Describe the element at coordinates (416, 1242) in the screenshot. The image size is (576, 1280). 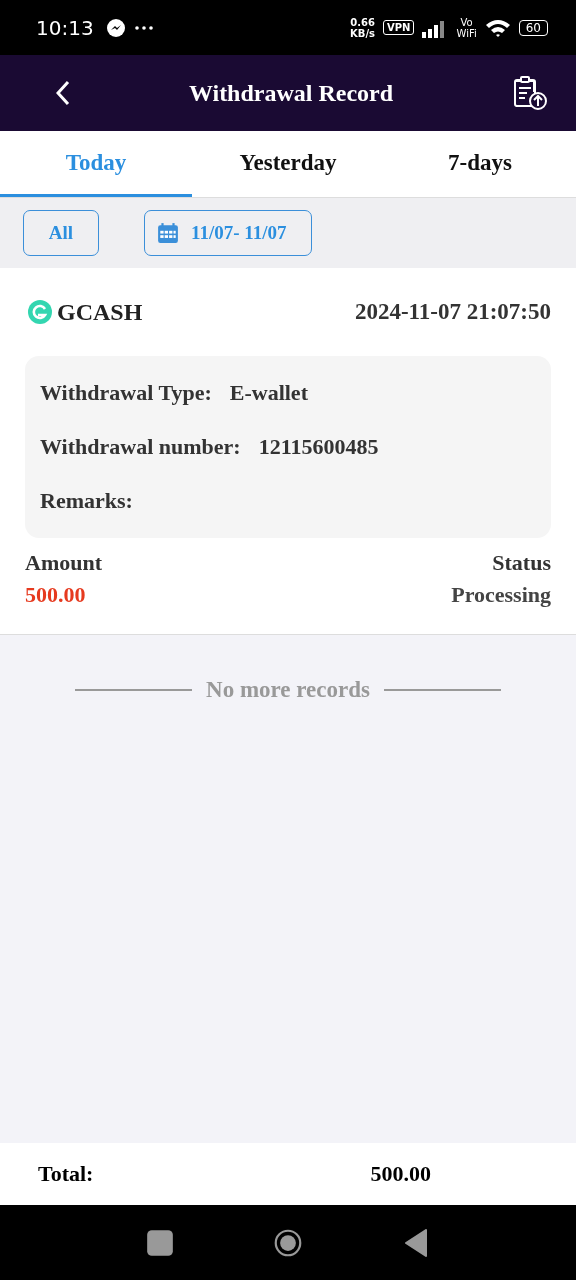
I see `back-nav-icon` at that location.